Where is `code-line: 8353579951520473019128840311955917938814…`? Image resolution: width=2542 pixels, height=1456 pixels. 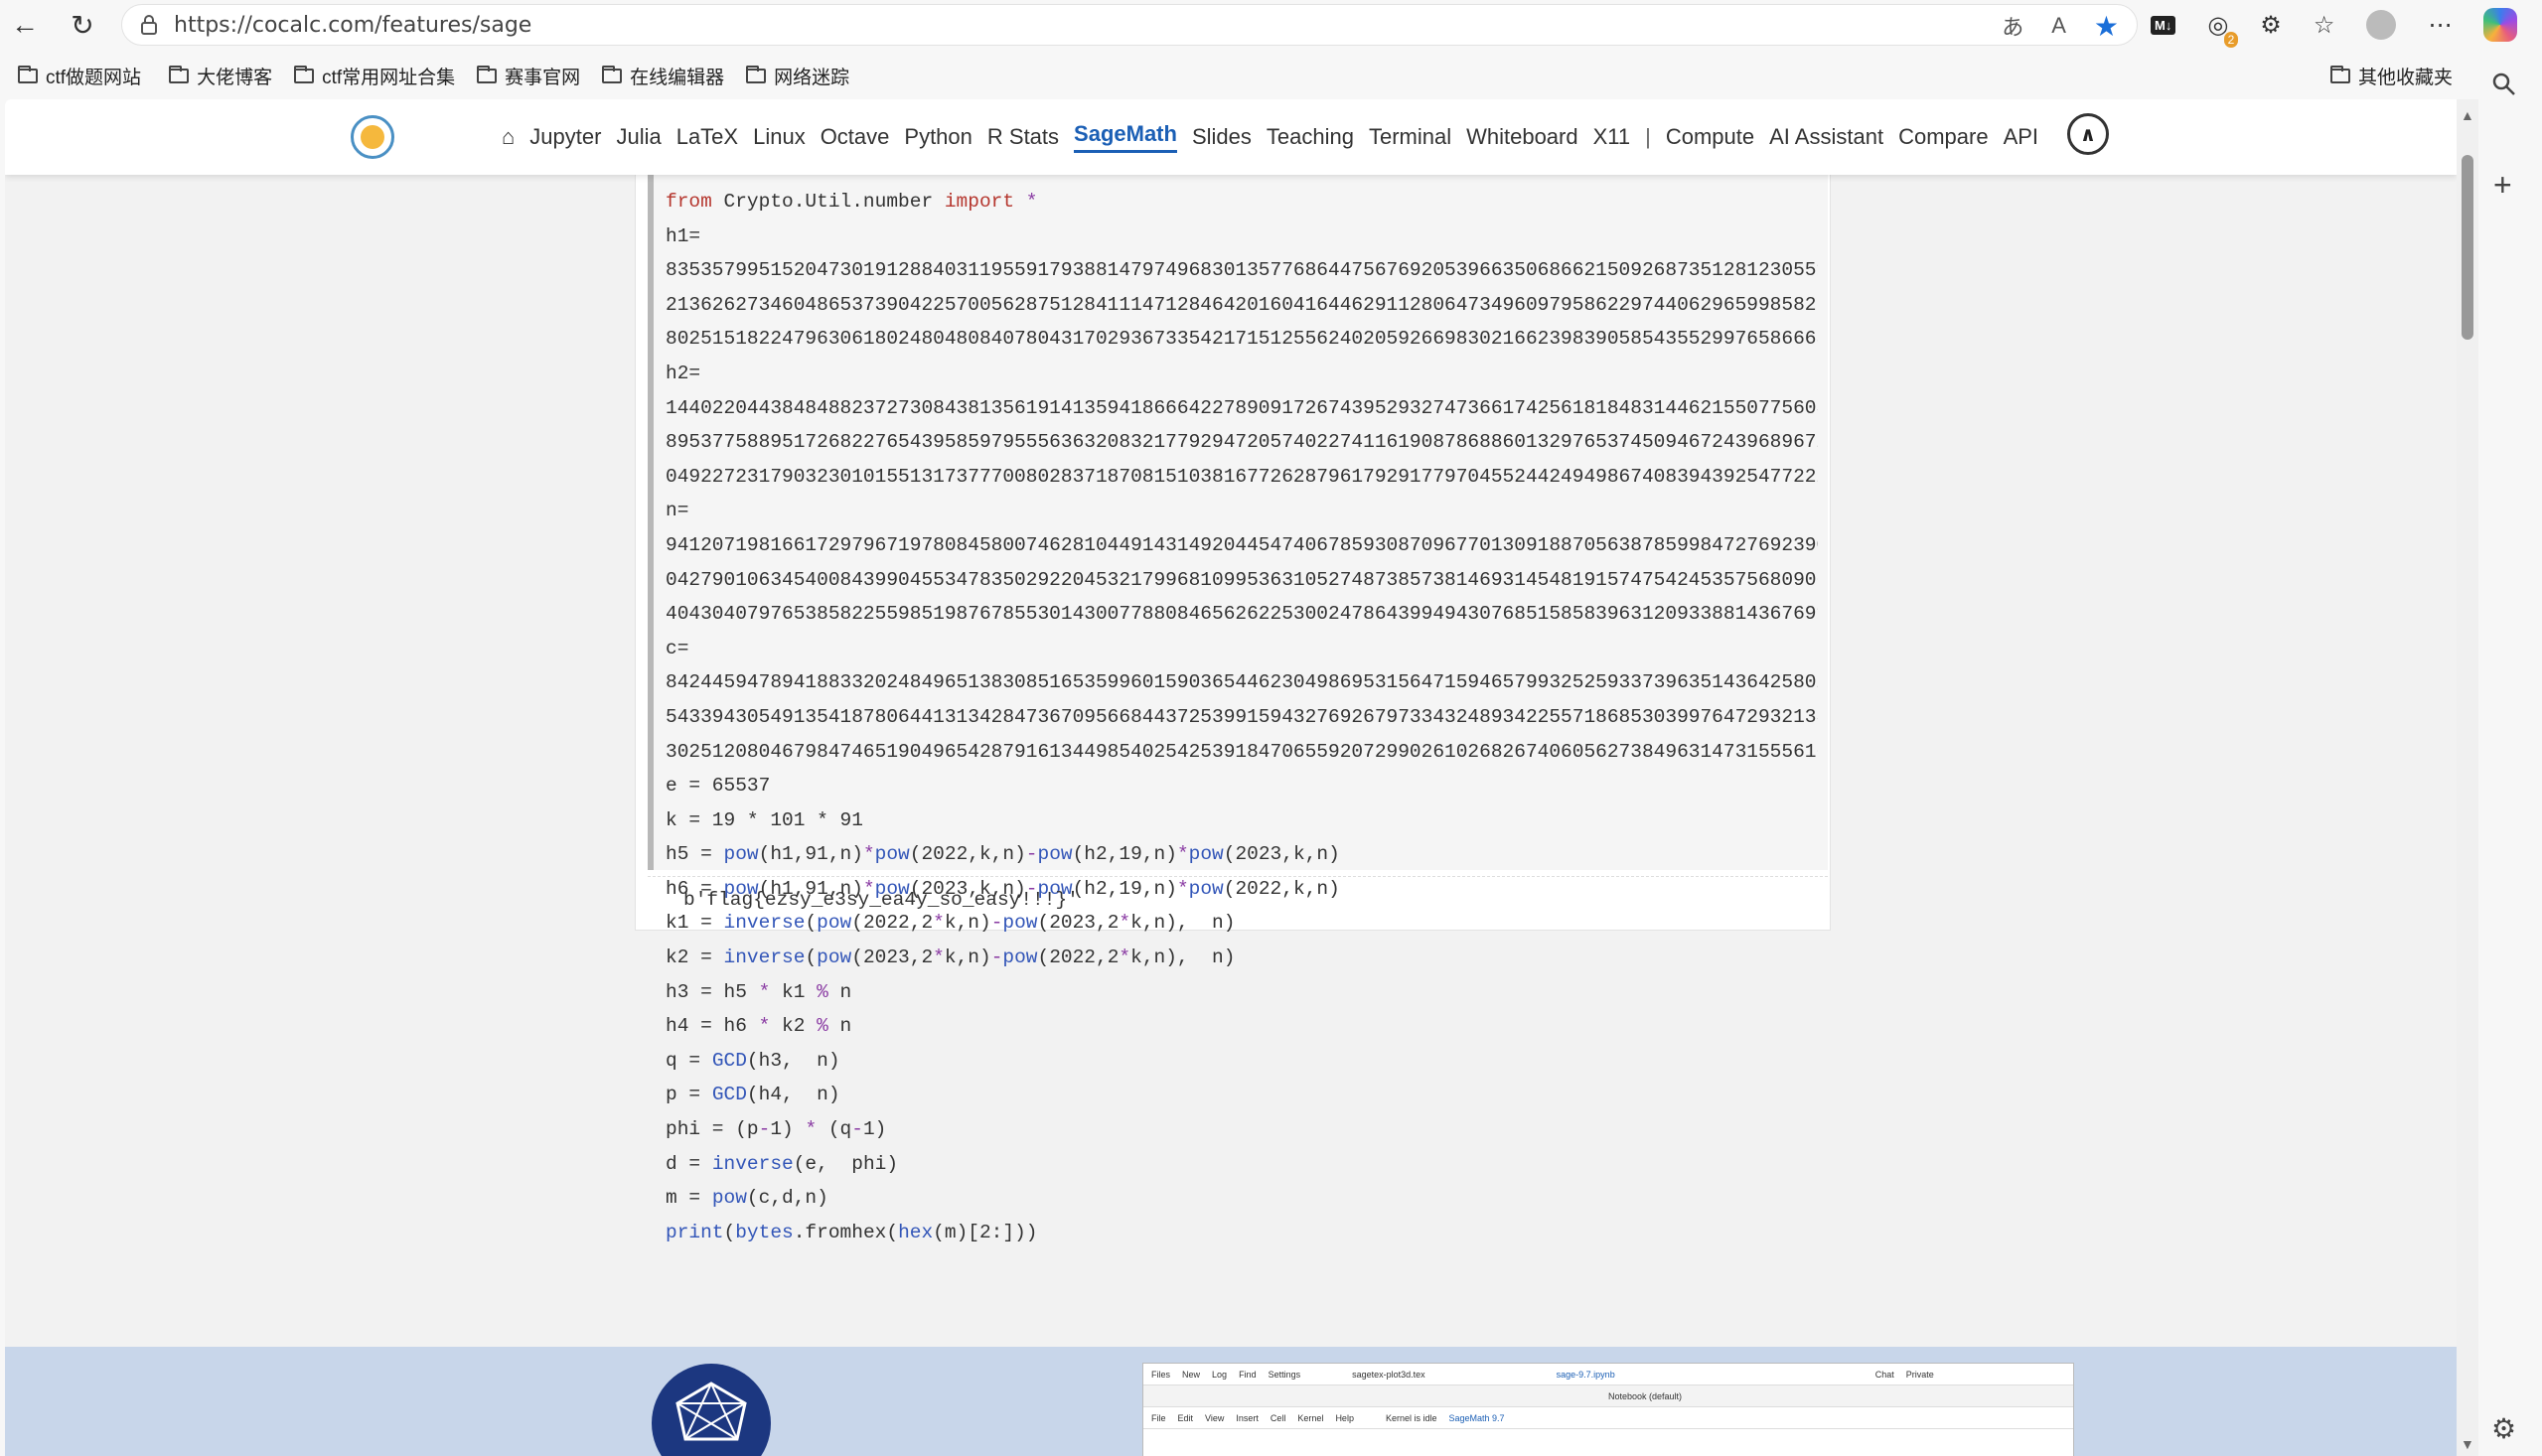
code-line: 8353579951520473019128840311955917938814… is located at coordinates (1242, 270).